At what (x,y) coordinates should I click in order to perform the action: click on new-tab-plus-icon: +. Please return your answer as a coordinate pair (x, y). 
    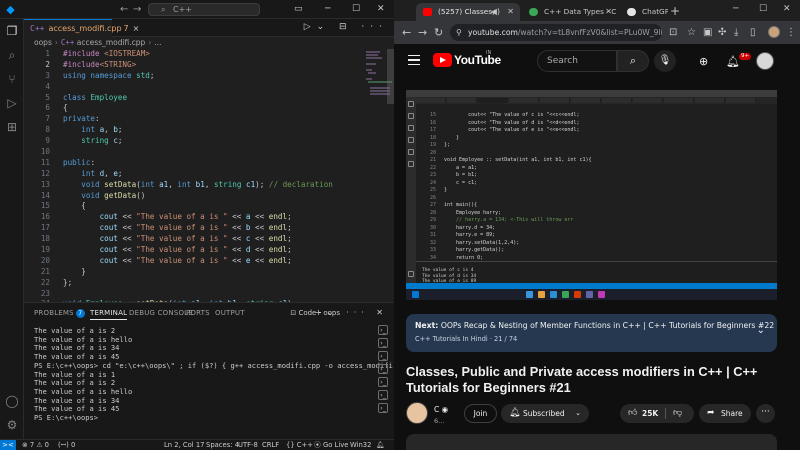
    Looking at the image, I should click on (675, 11).